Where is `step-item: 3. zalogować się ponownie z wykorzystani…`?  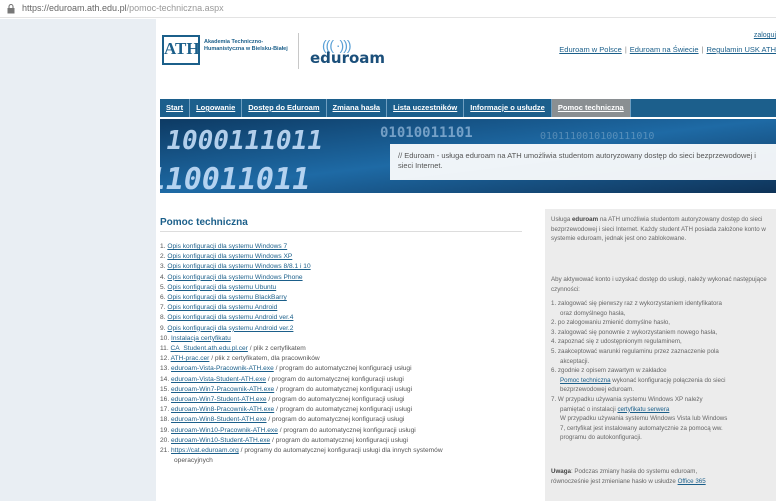
step-item: 3. zalogować się ponownie z wykorzystani… is located at coordinates (660, 333).